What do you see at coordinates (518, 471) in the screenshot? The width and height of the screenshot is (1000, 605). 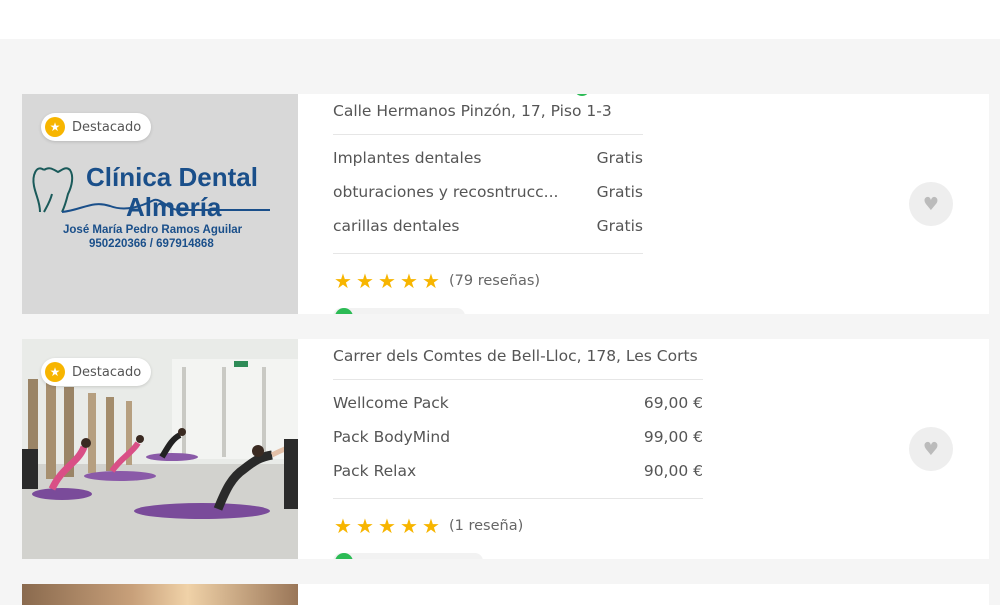 I see `service-row: Pack Relax 90,00 €` at bounding box center [518, 471].